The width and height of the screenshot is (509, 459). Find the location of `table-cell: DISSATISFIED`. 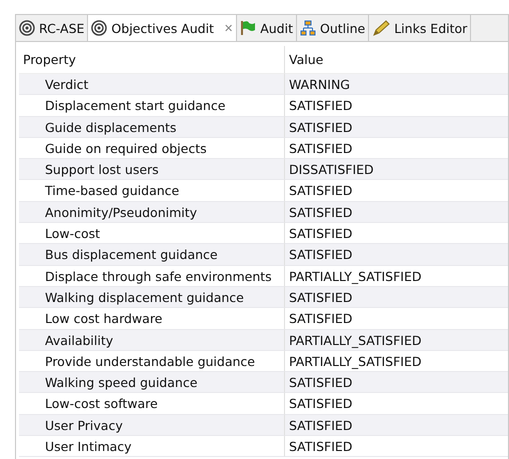

table-cell: DISSATISFIED is located at coordinates (396, 169).